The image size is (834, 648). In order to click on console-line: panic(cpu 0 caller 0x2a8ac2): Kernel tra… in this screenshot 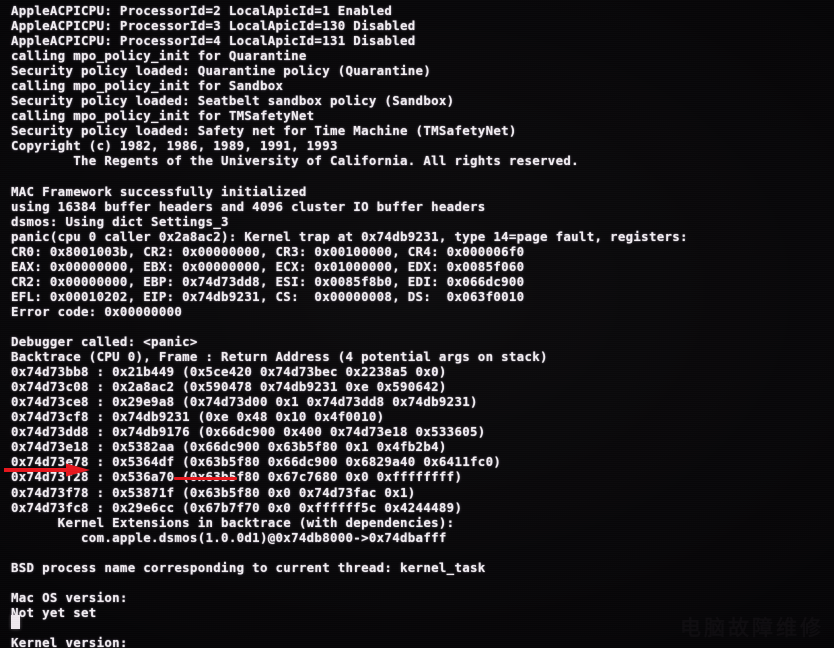, I will do `click(349, 236)`.